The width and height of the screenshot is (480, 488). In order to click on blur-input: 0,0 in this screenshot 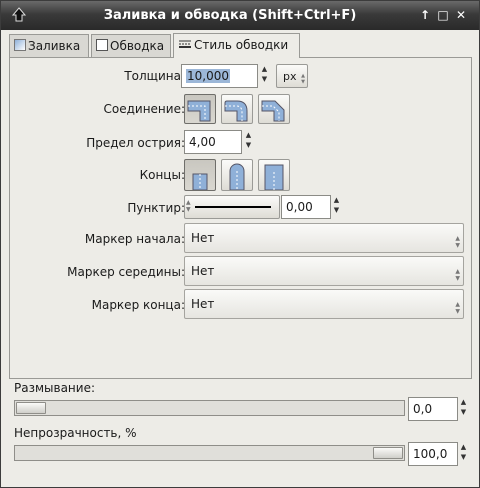, I will do `click(433, 409)`.